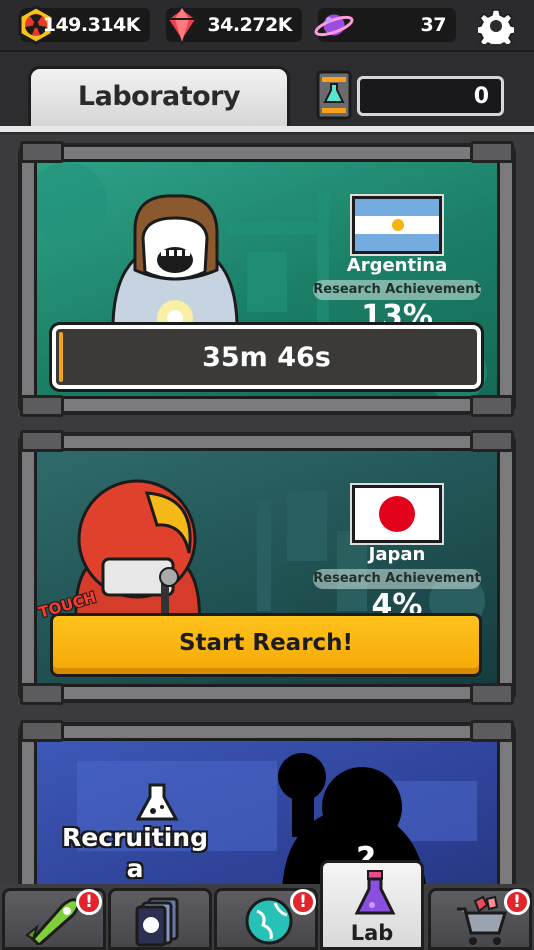 The width and height of the screenshot is (534, 950). Describe the element at coordinates (334, 95) in the screenshot. I see `potion-item-icon` at that location.